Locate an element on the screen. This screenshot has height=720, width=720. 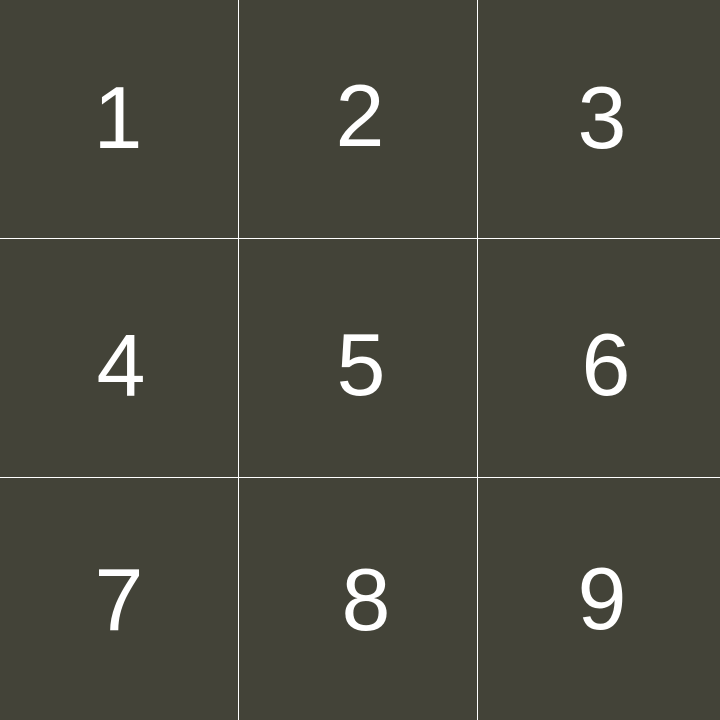
tile-3: 3 is located at coordinates (599, 119).